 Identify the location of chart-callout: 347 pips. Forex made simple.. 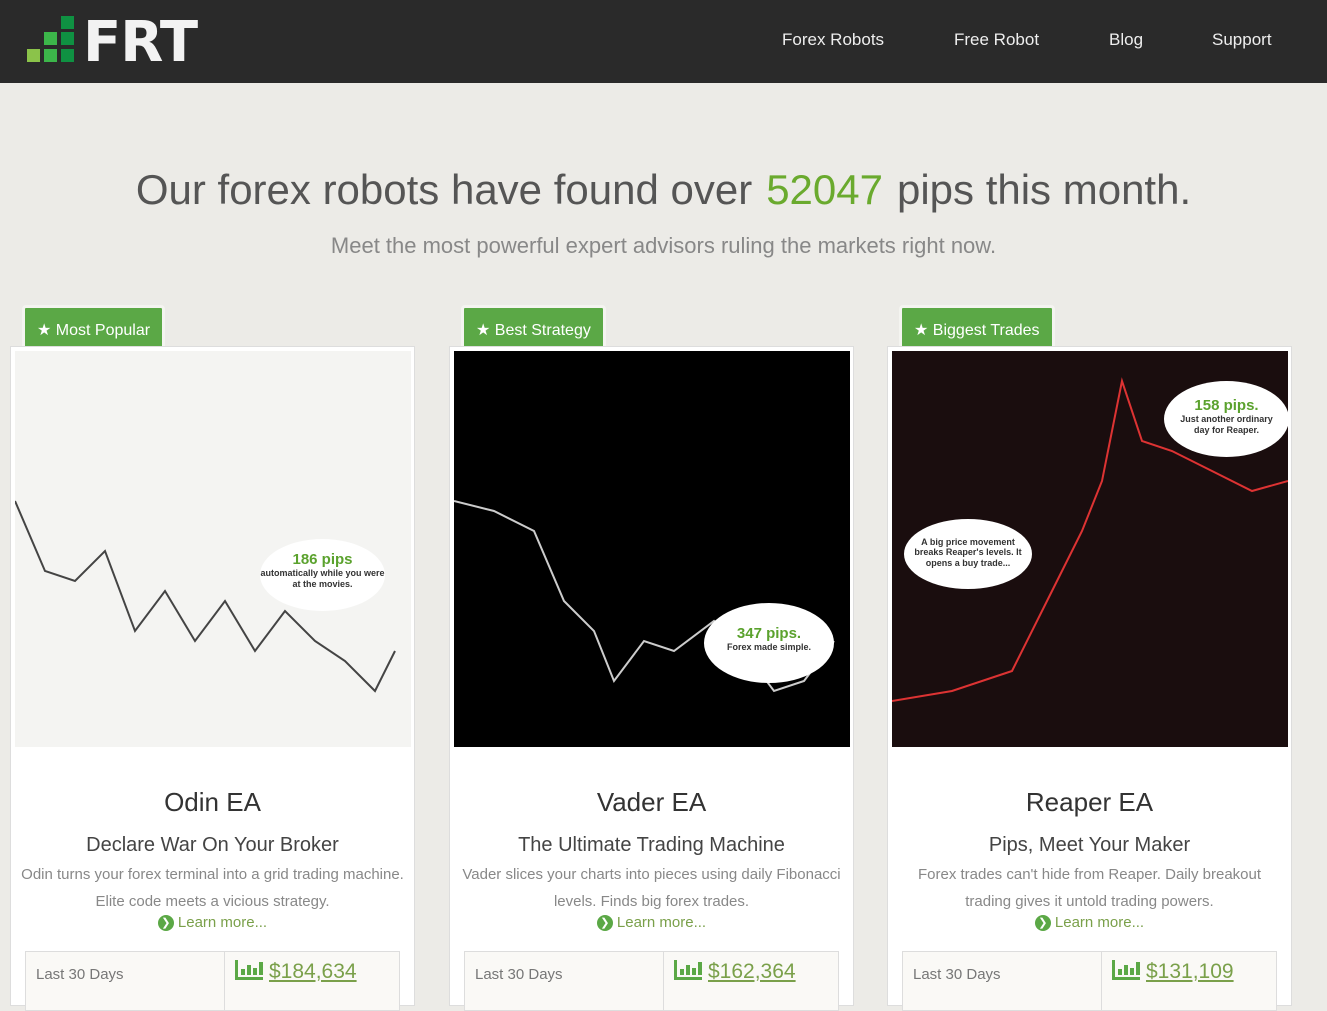
(769, 643).